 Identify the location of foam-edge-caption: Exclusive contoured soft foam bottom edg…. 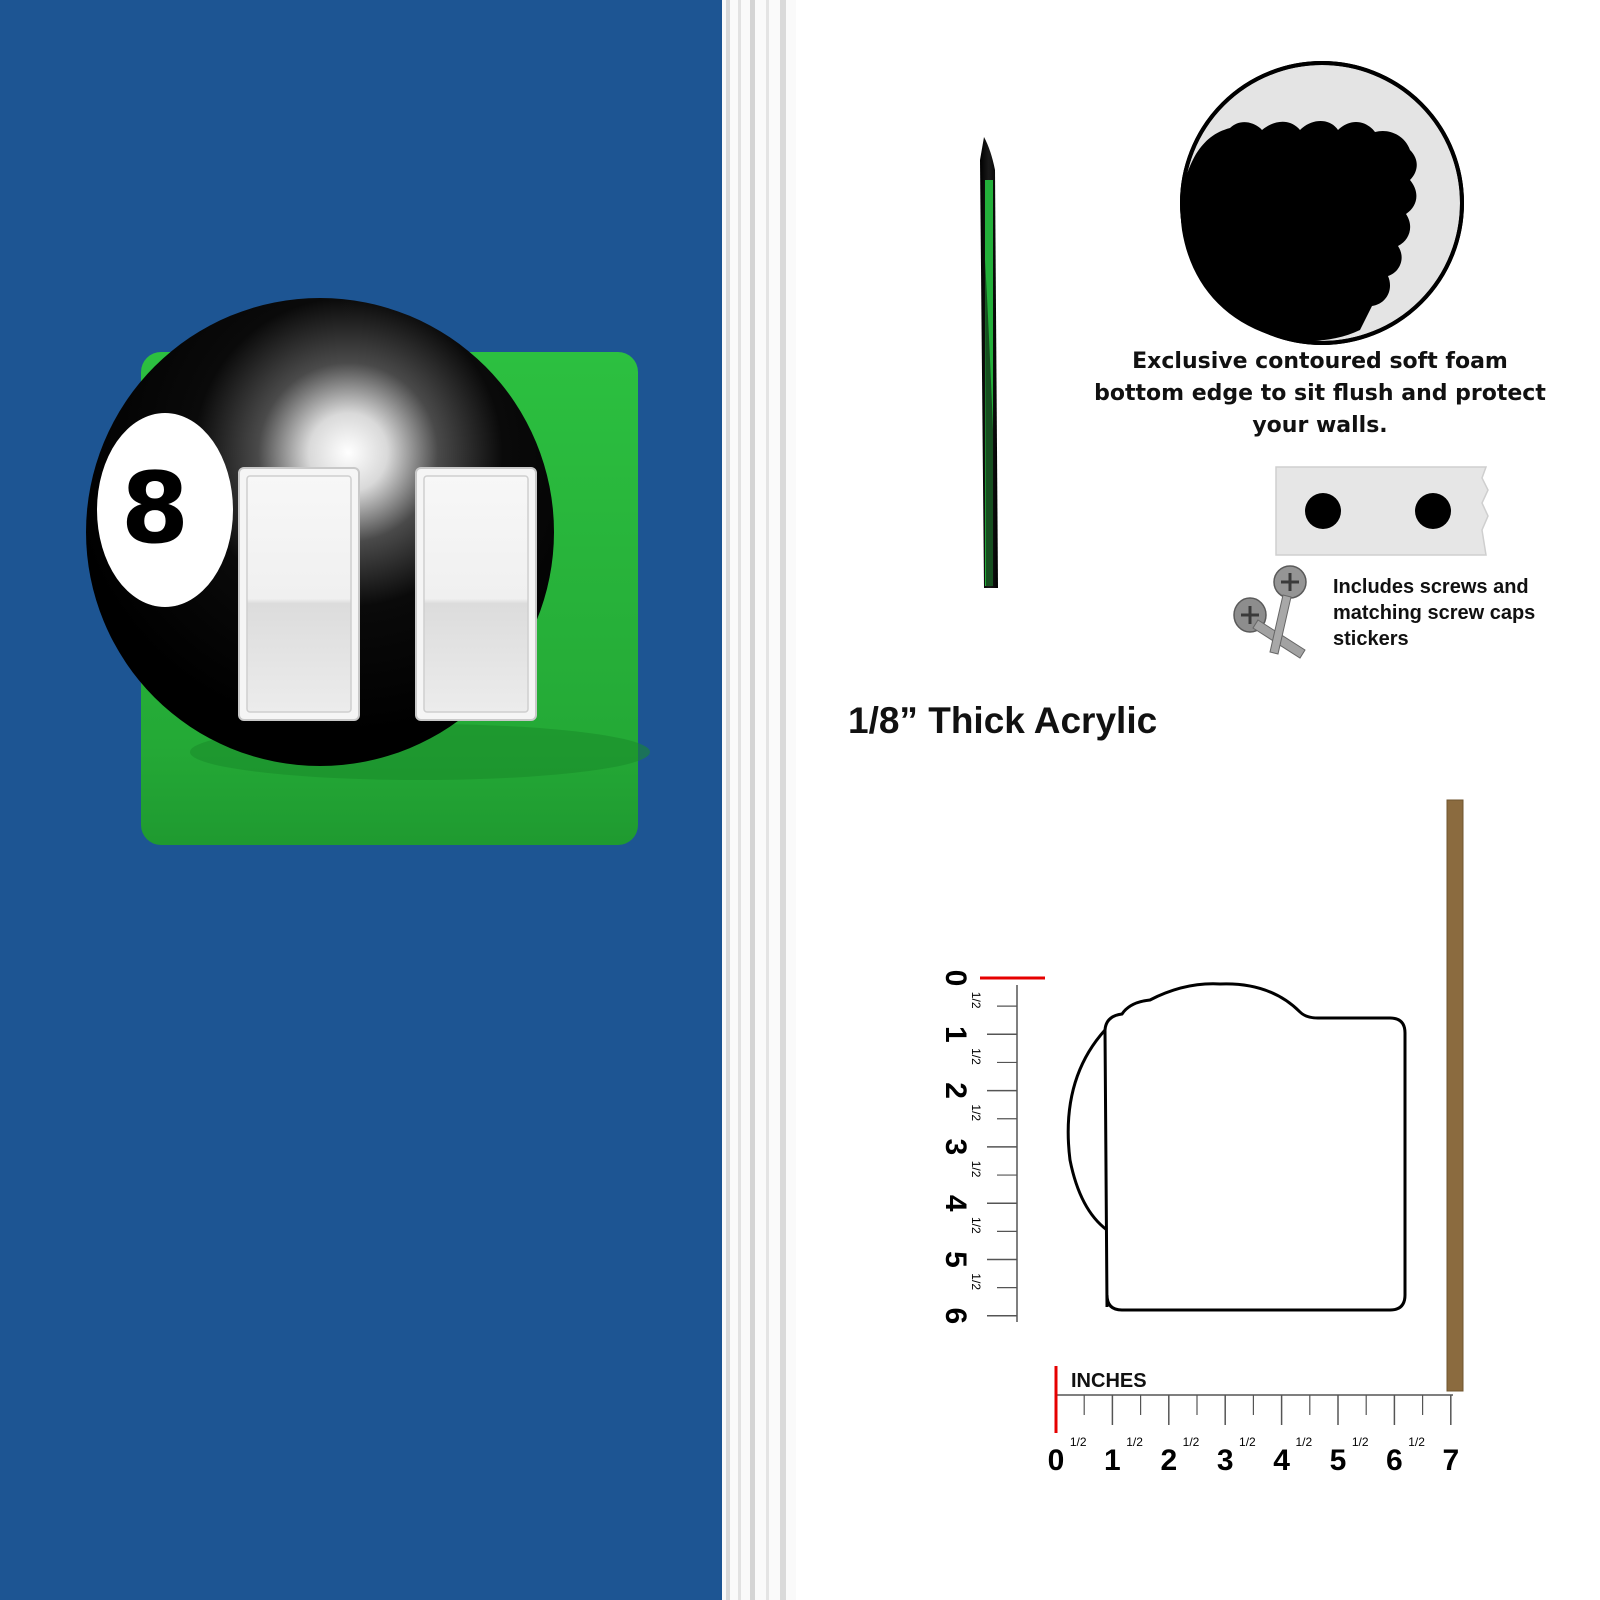
(1320, 393).